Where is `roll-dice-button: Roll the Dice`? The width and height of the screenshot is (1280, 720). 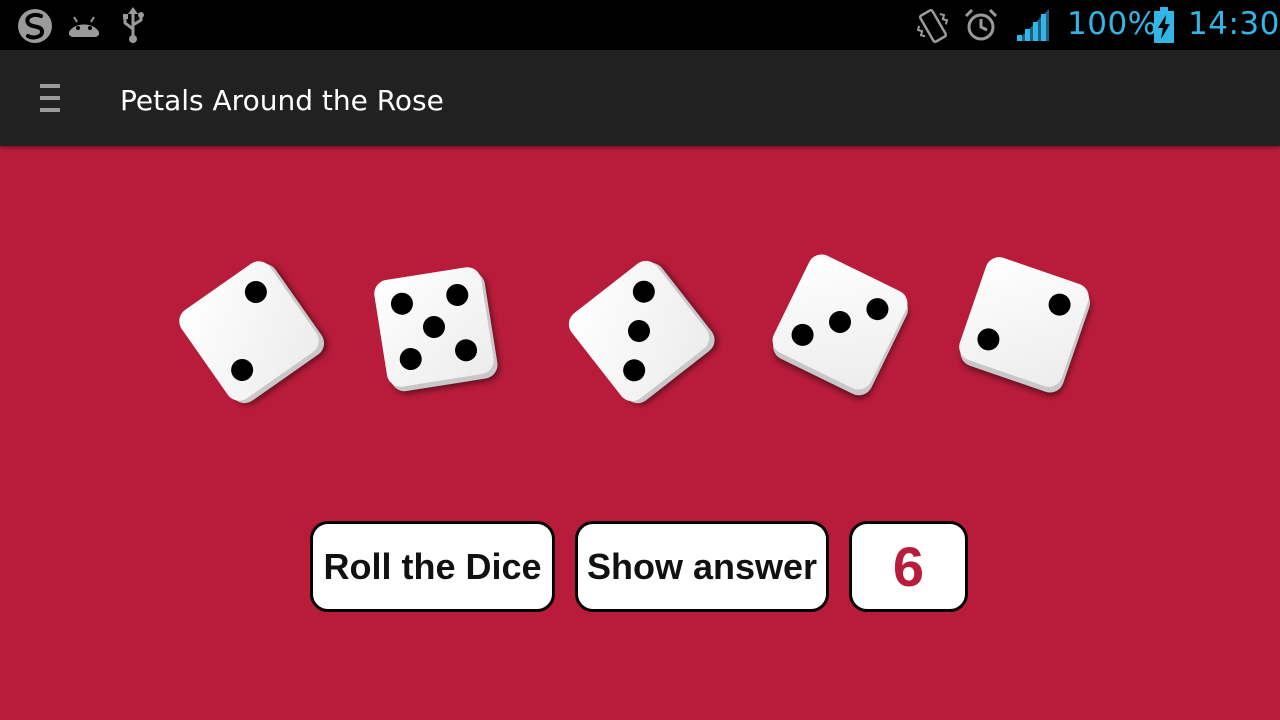
roll-dice-button: Roll the Dice is located at coordinates (432, 566).